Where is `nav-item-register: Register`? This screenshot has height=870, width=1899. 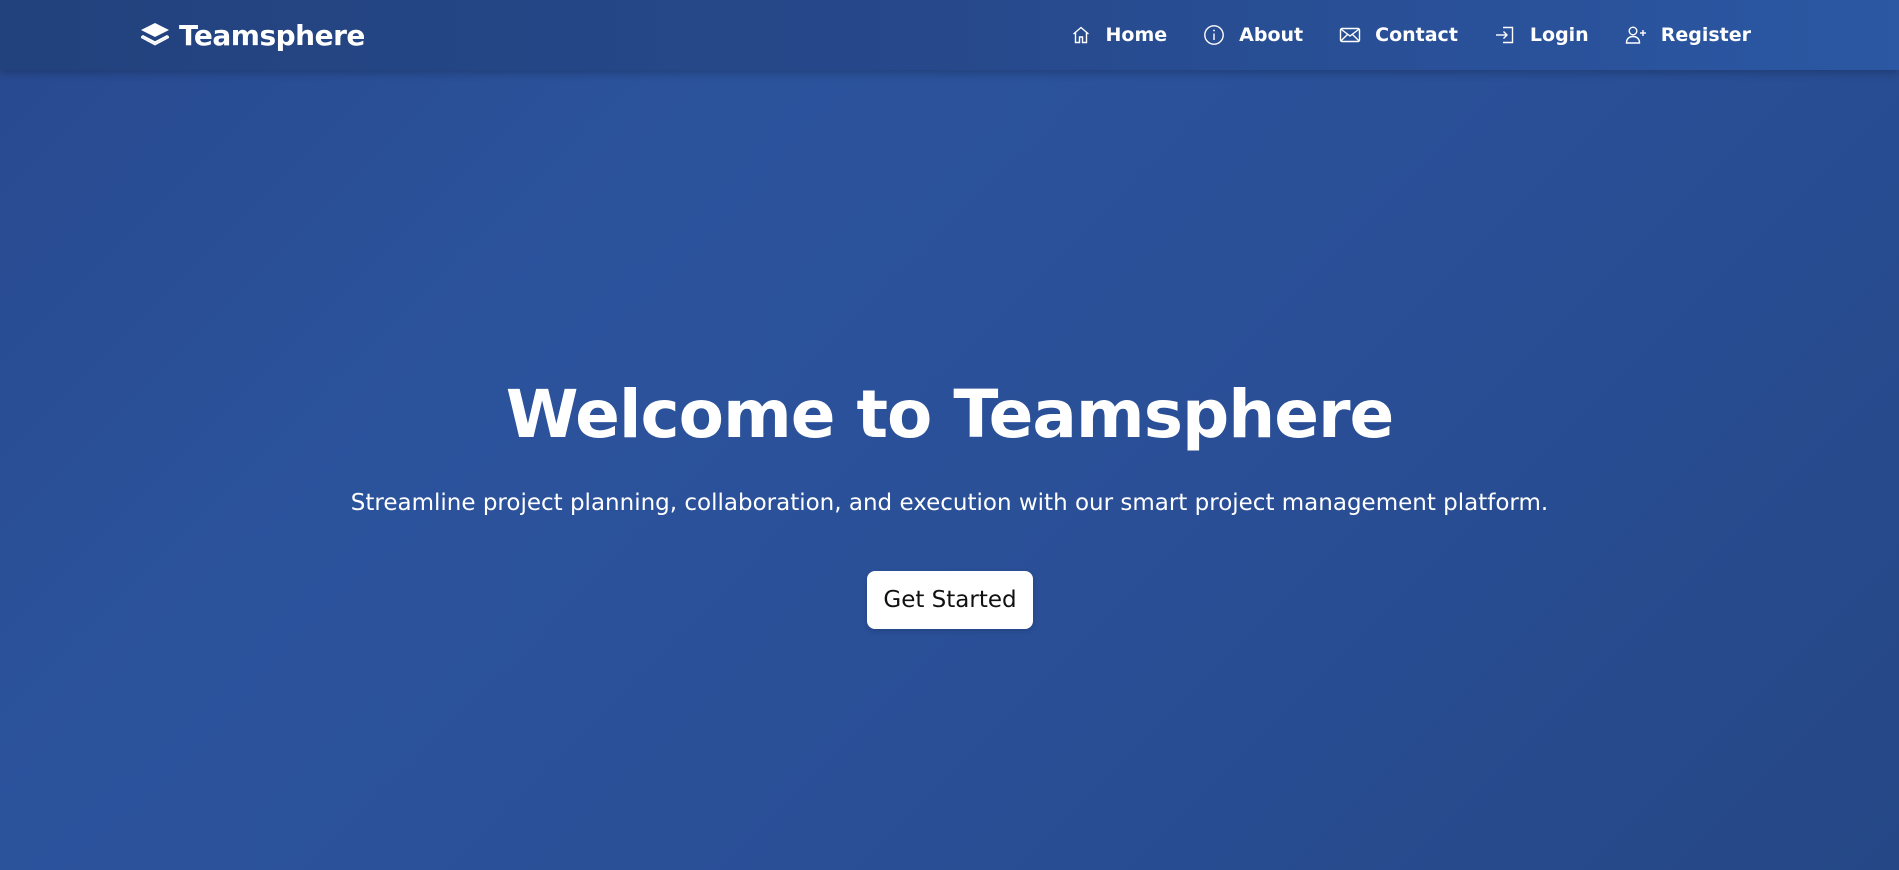
nav-item-register: Register is located at coordinates (1688, 35).